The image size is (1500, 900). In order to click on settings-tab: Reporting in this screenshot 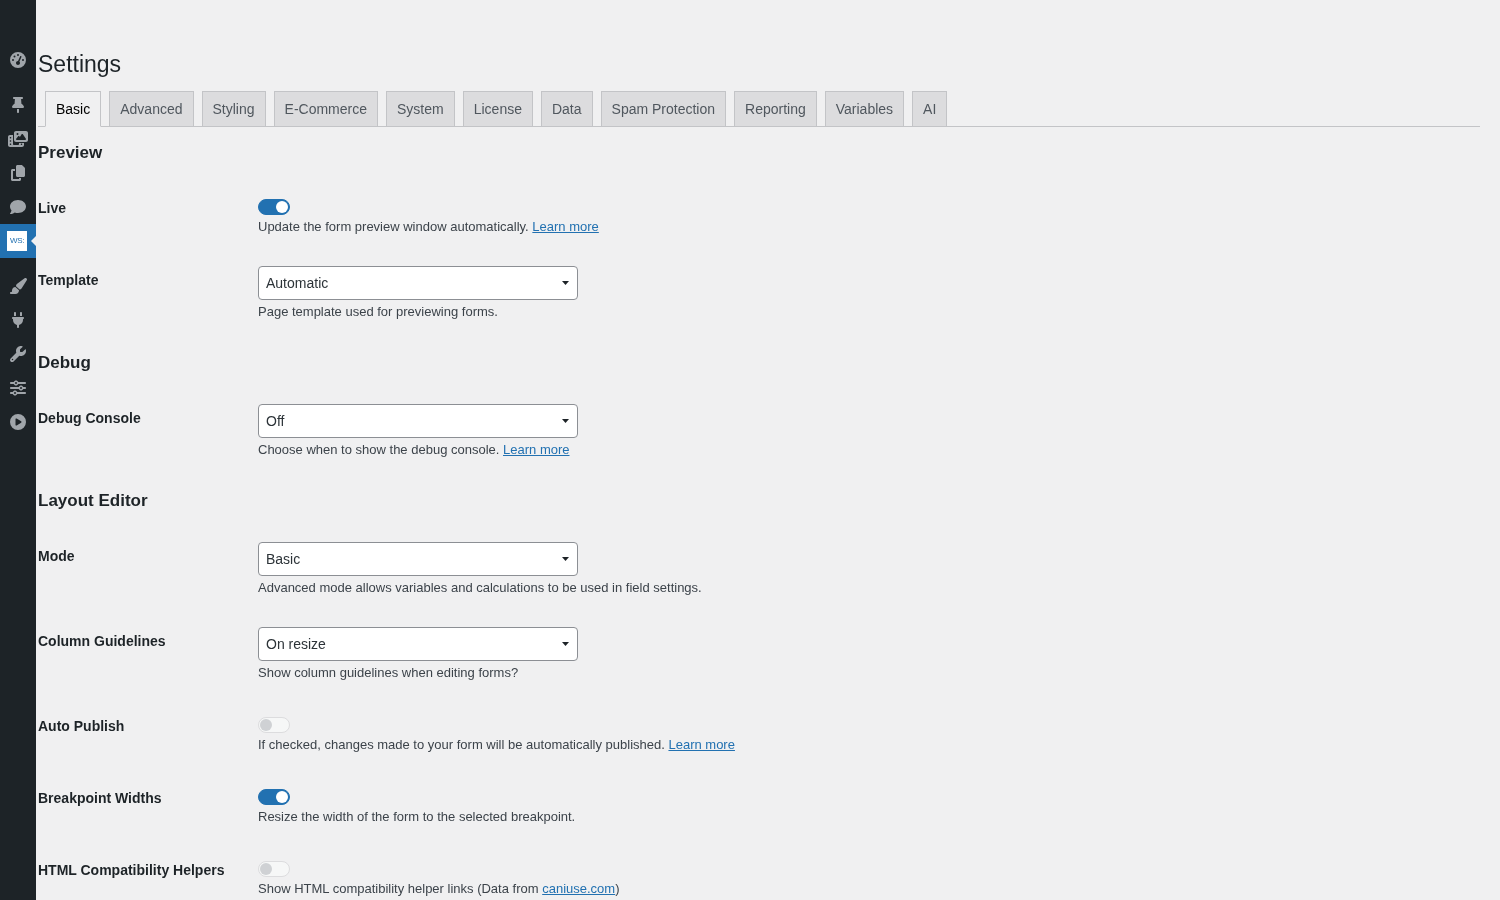, I will do `click(775, 109)`.